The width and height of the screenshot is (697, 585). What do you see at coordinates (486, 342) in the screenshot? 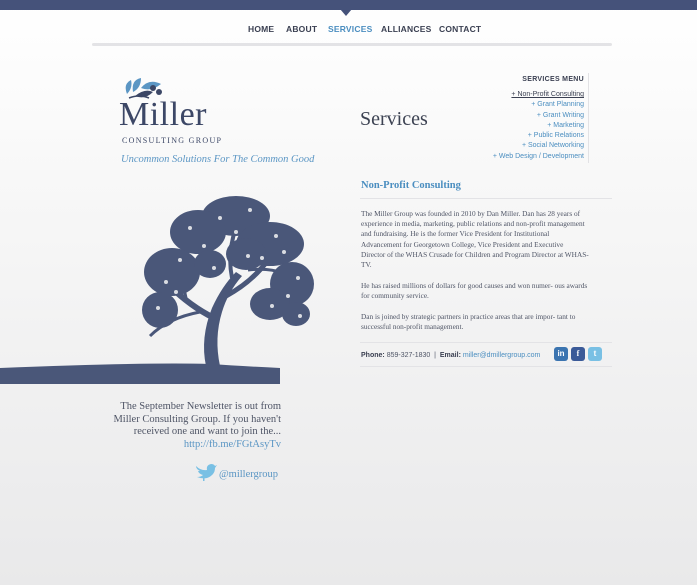
I see `contact-divider-top` at bounding box center [486, 342].